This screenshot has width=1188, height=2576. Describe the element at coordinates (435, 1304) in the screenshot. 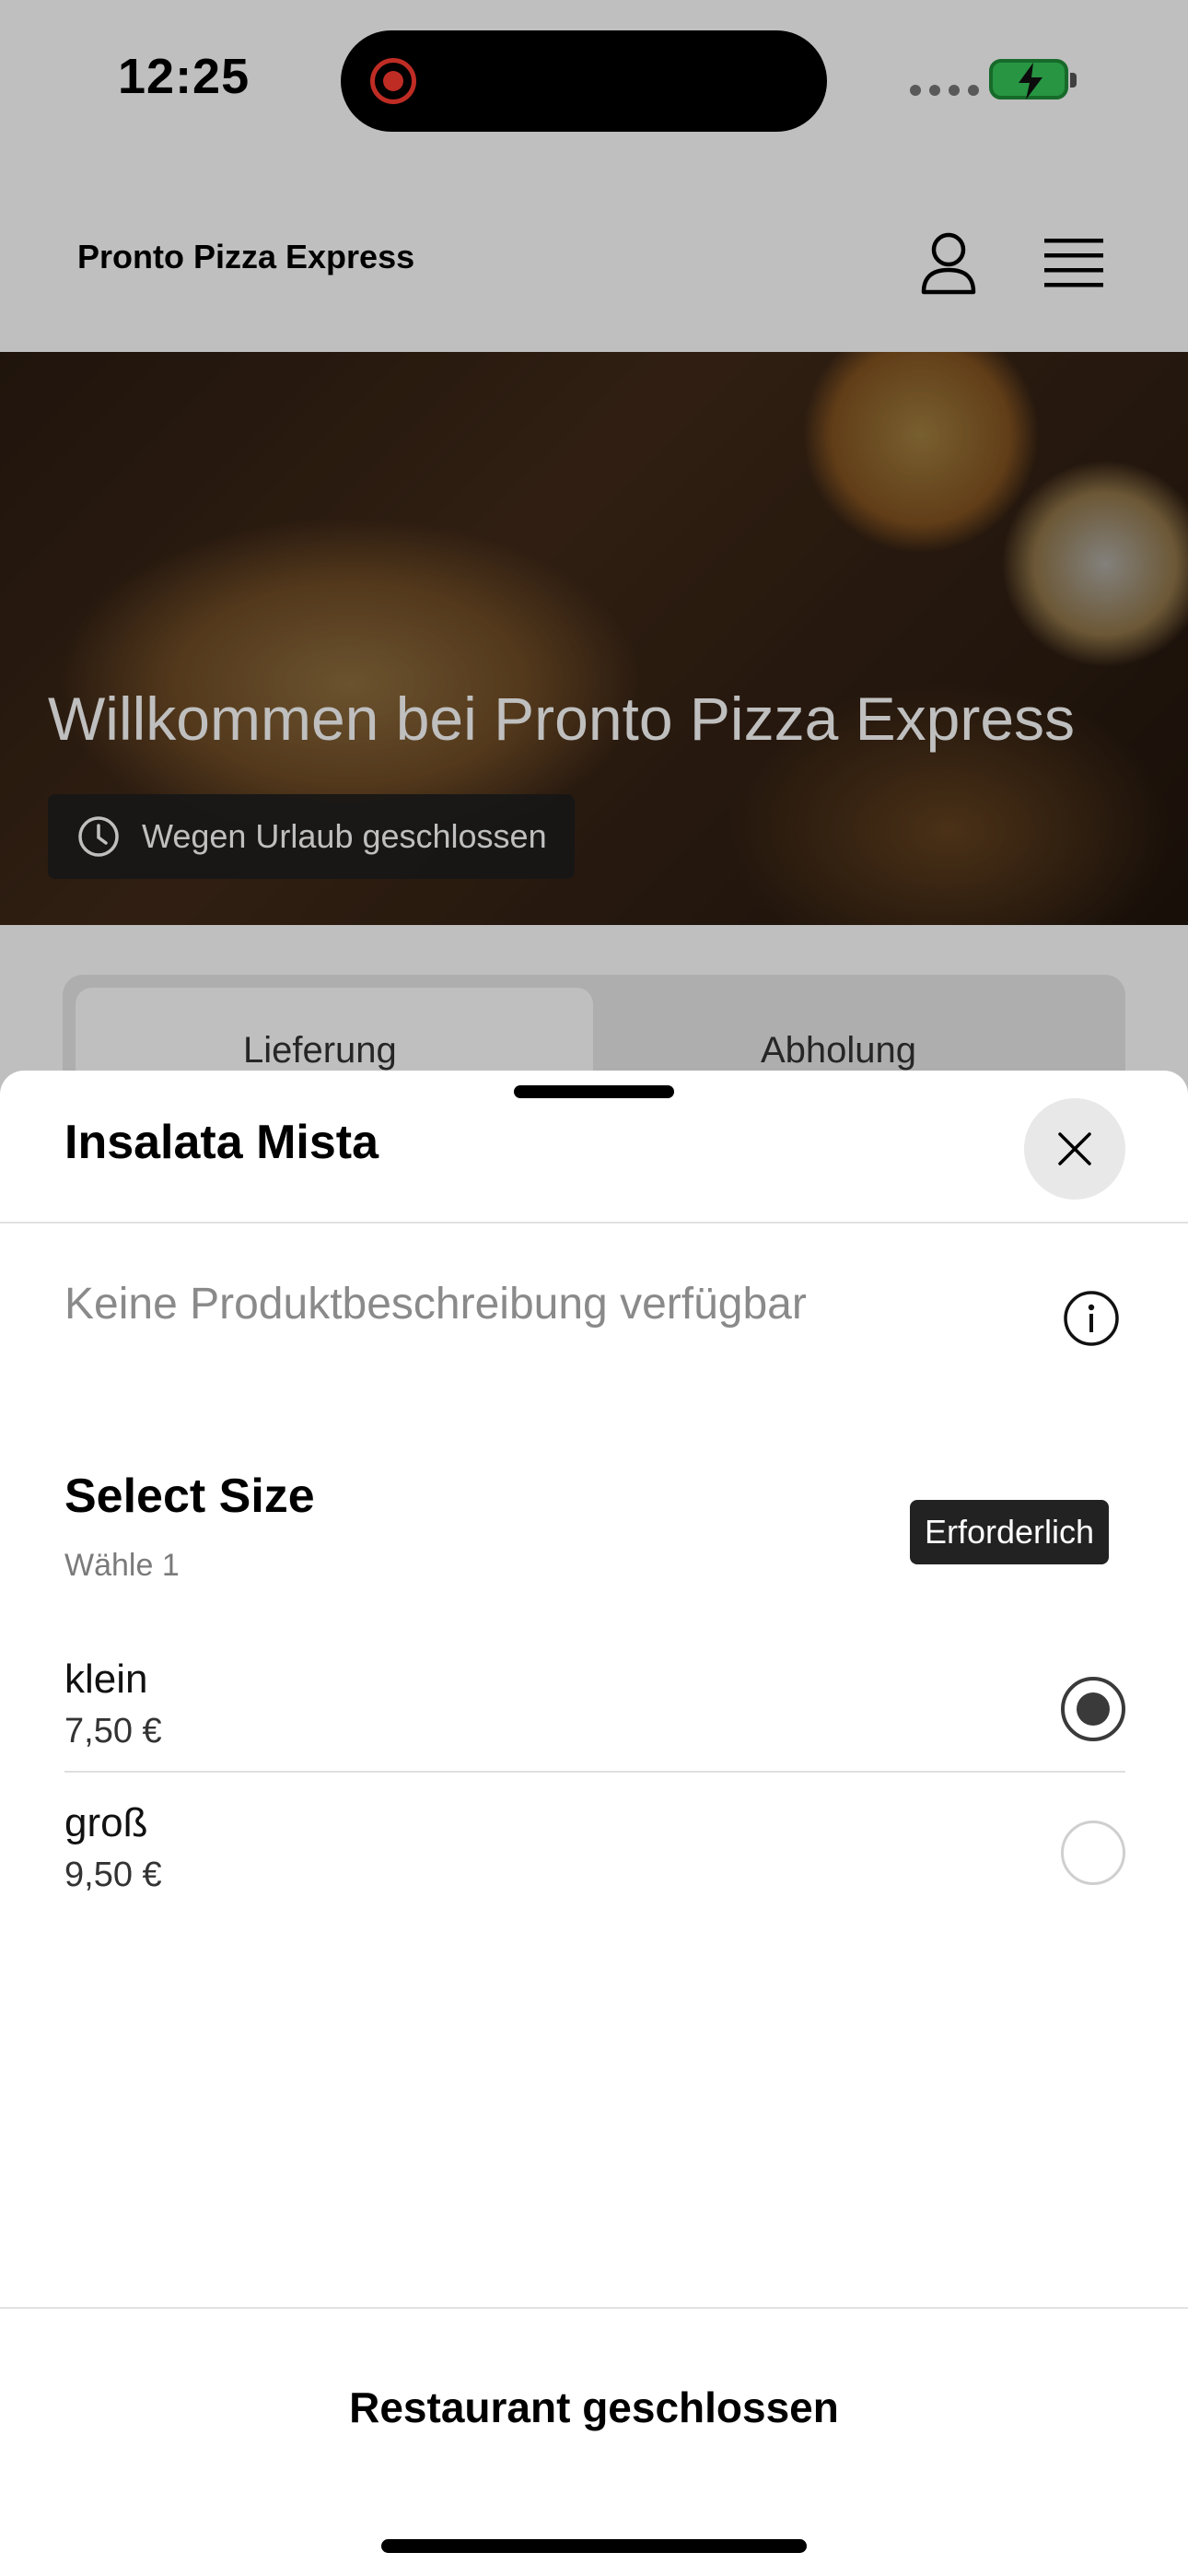

I see `product-description: Keine Produktbeschreibung verfügbar` at that location.